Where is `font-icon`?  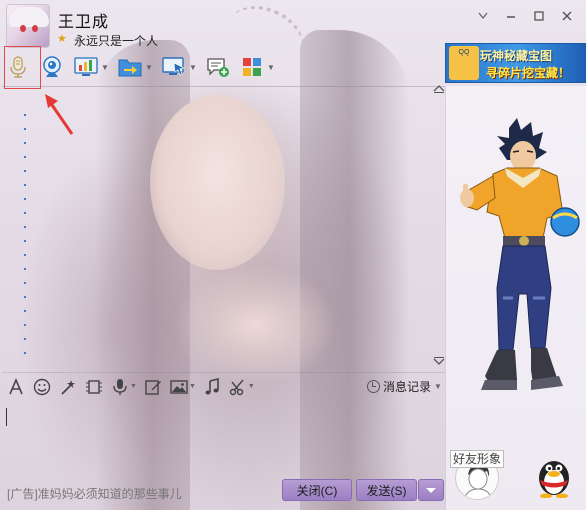 font-icon is located at coordinates (16, 387).